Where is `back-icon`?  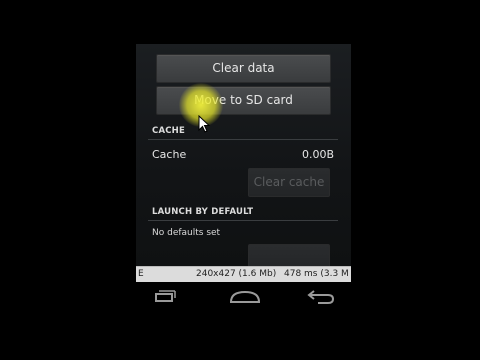
back-icon is located at coordinates (320, 300).